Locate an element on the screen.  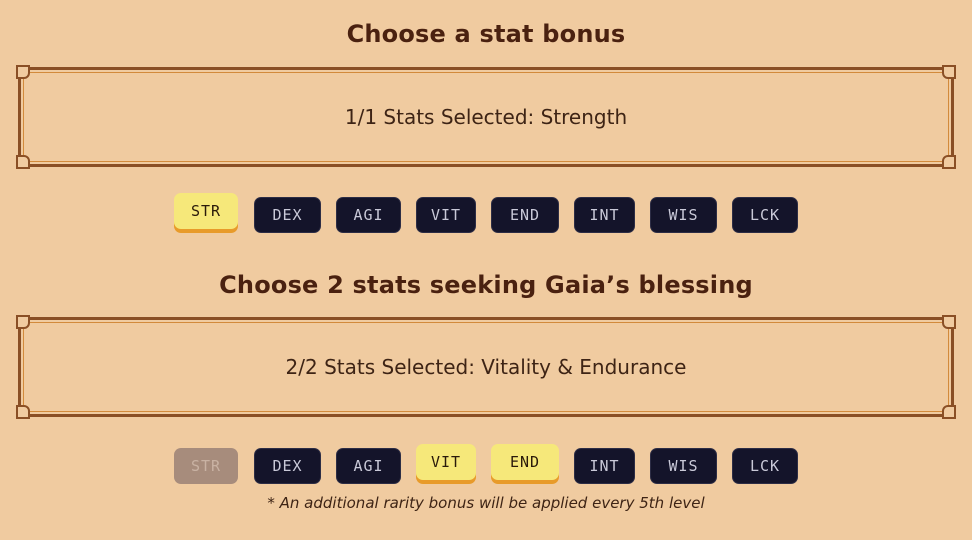
bonus-section-title: Choose a stat bonus is located at coordinates (486, 34).